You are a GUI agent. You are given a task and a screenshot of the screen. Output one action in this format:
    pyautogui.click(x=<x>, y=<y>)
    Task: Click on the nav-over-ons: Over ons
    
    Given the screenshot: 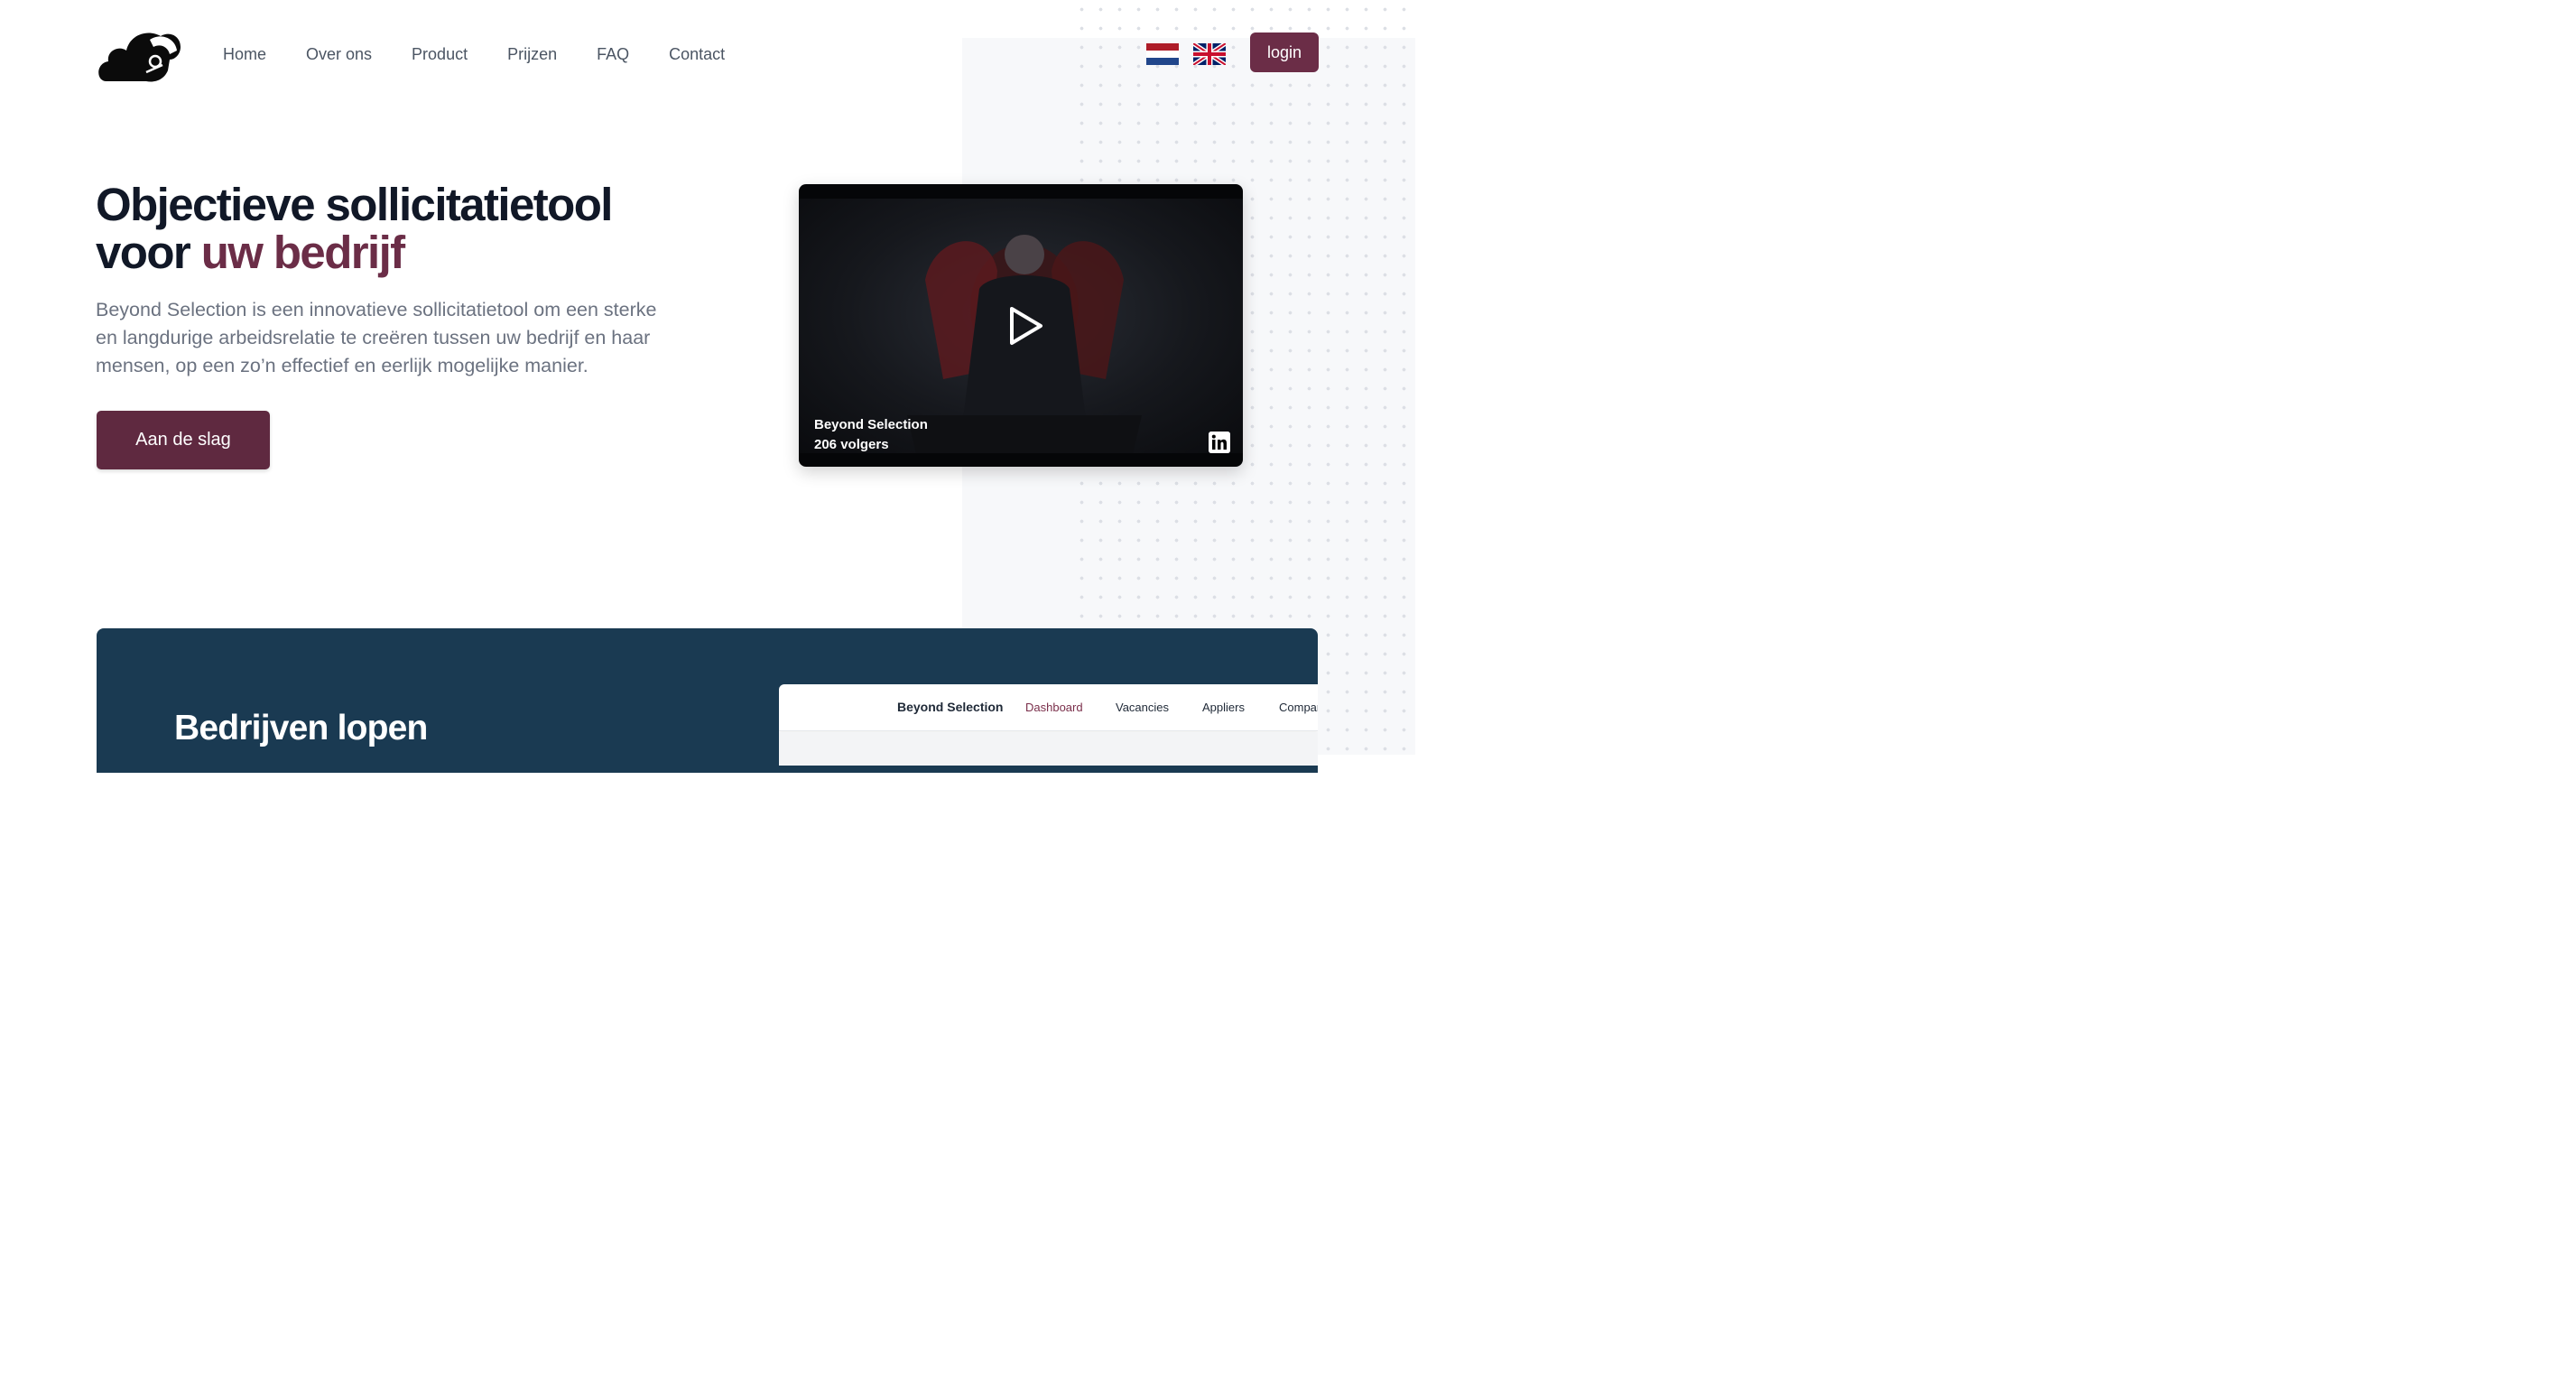 What is the action you would take?
    pyautogui.click(x=339, y=54)
    